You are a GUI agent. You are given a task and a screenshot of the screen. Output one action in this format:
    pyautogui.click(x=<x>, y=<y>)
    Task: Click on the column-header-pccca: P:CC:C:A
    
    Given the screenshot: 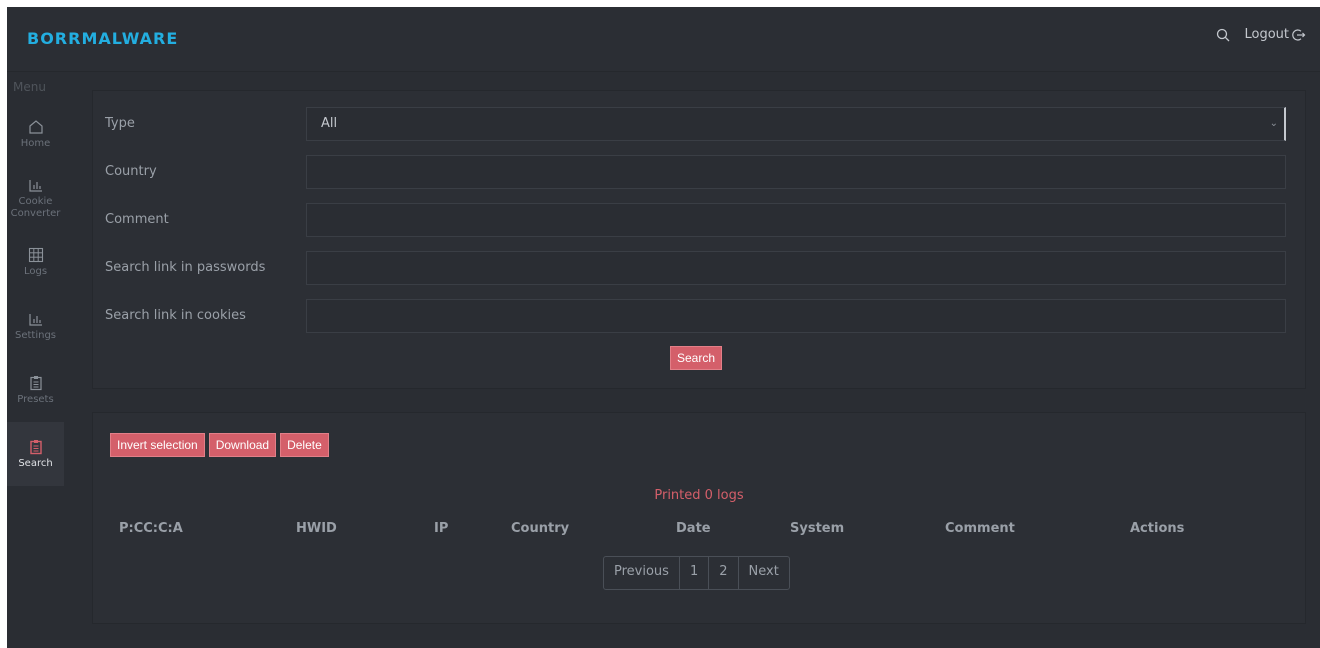 What is the action you would take?
    pyautogui.click(x=151, y=528)
    